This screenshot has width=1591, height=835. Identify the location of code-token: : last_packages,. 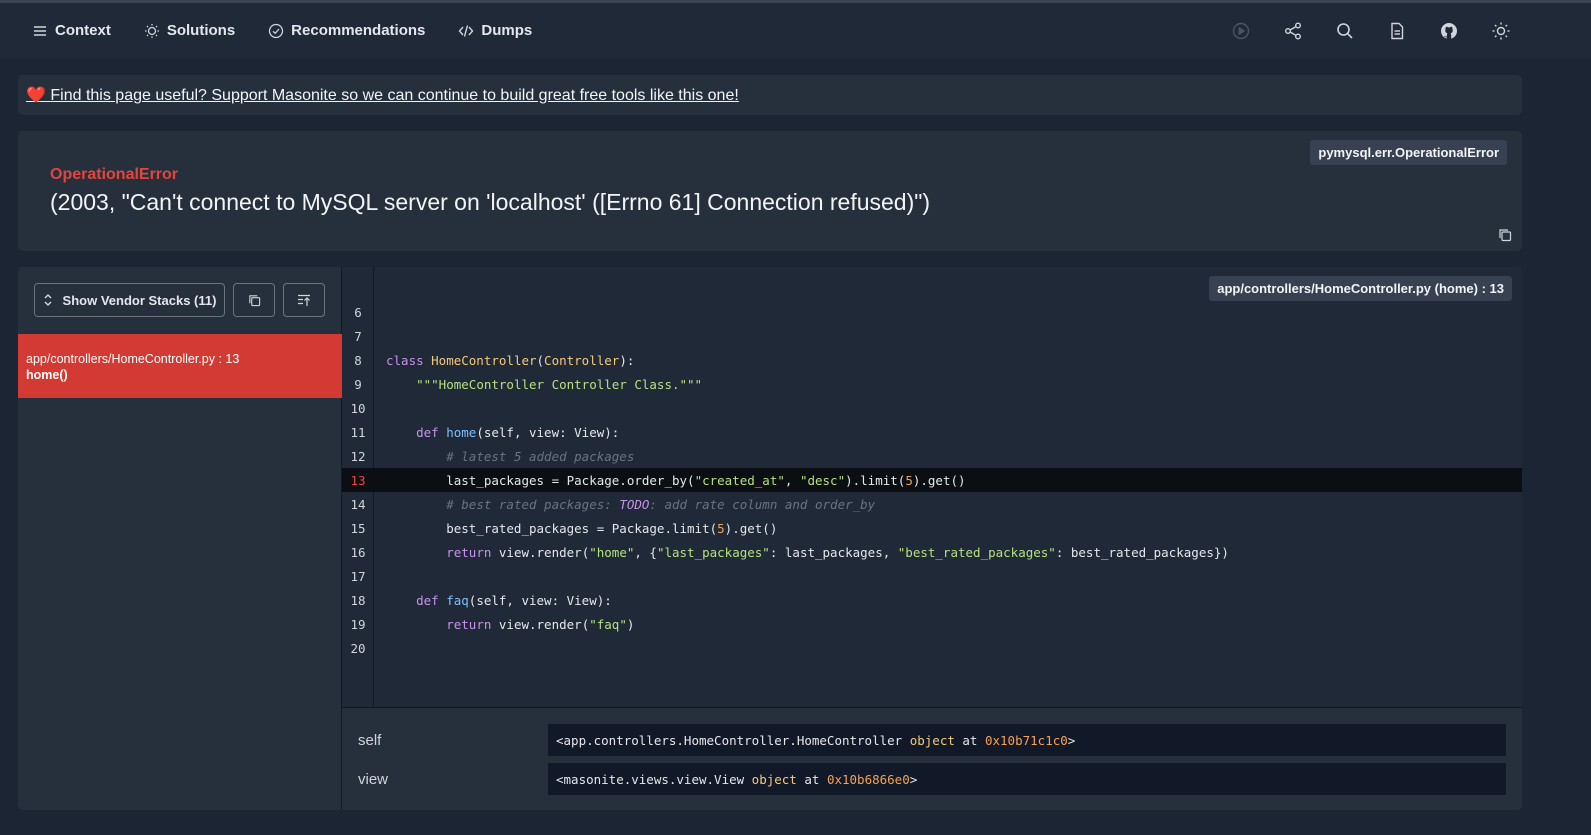
(833, 552).